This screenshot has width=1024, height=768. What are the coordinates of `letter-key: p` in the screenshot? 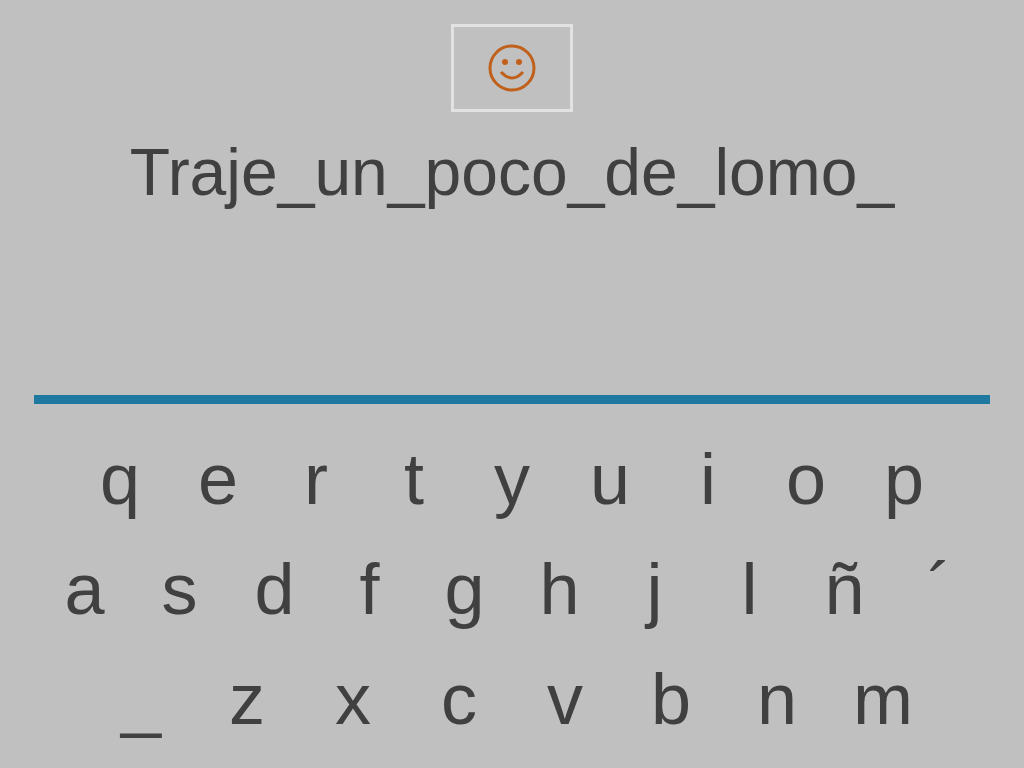 It's located at (904, 479).